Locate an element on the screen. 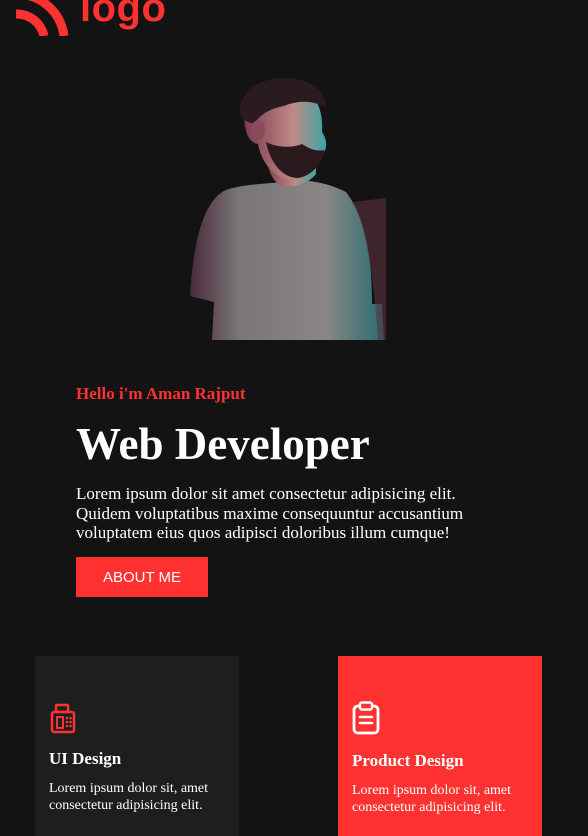  hero-title: Web Developer is located at coordinates (223, 444).